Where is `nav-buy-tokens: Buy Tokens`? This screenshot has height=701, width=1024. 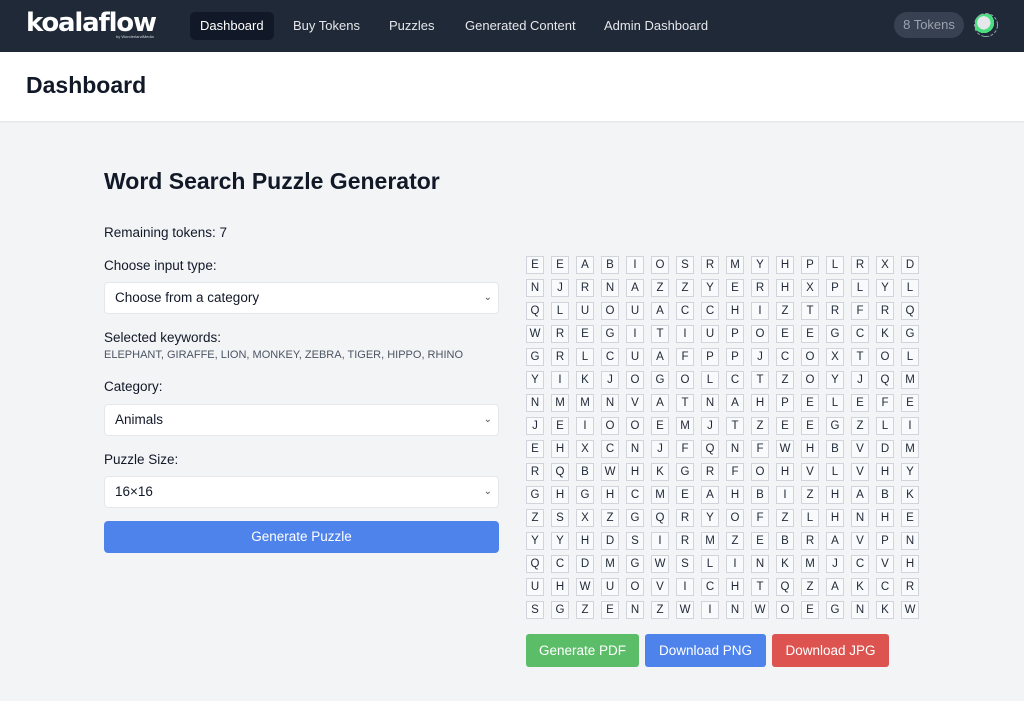
nav-buy-tokens: Buy Tokens is located at coordinates (326, 26).